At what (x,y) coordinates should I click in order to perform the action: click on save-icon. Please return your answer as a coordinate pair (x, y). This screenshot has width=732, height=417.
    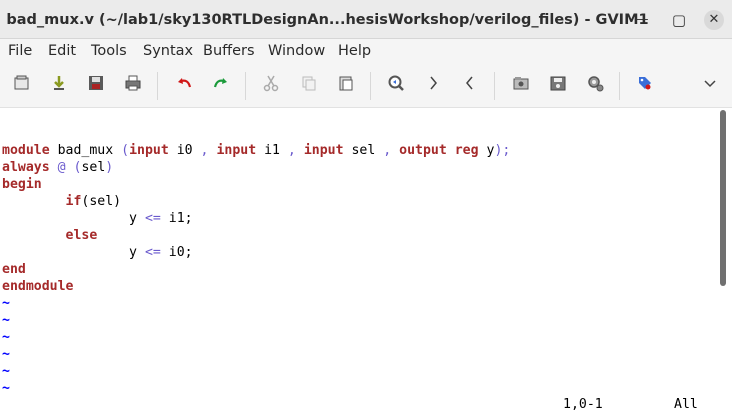
    Looking at the image, I should click on (96, 86).